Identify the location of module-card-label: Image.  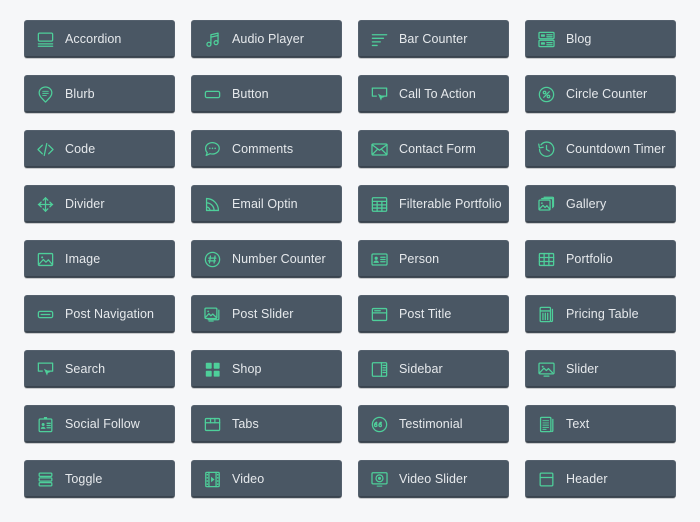
(83, 258).